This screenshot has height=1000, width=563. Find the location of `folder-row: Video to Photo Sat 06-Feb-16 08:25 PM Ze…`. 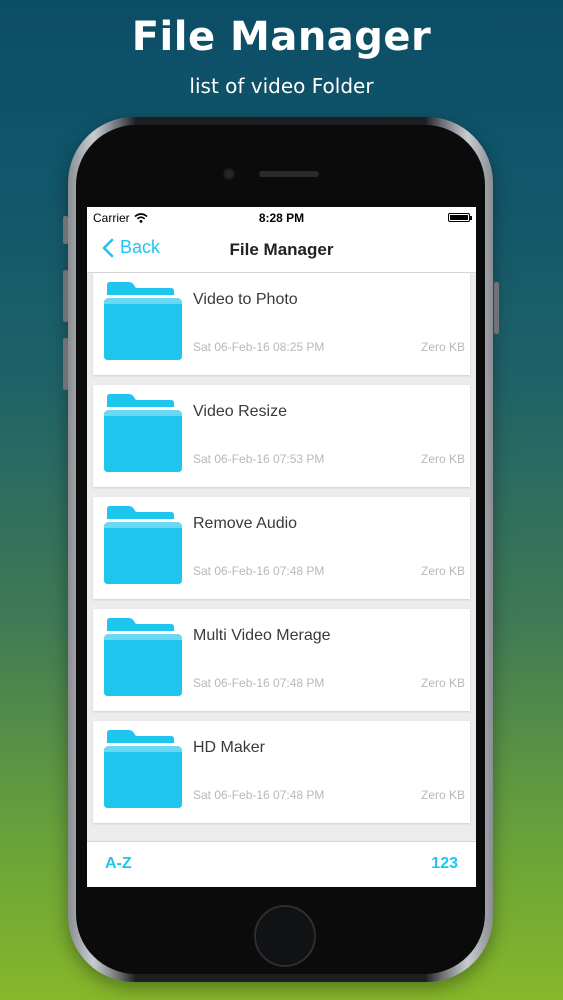

folder-row: Video to Photo Sat 06-Feb-16 08:25 PM Ze… is located at coordinates (281, 324).